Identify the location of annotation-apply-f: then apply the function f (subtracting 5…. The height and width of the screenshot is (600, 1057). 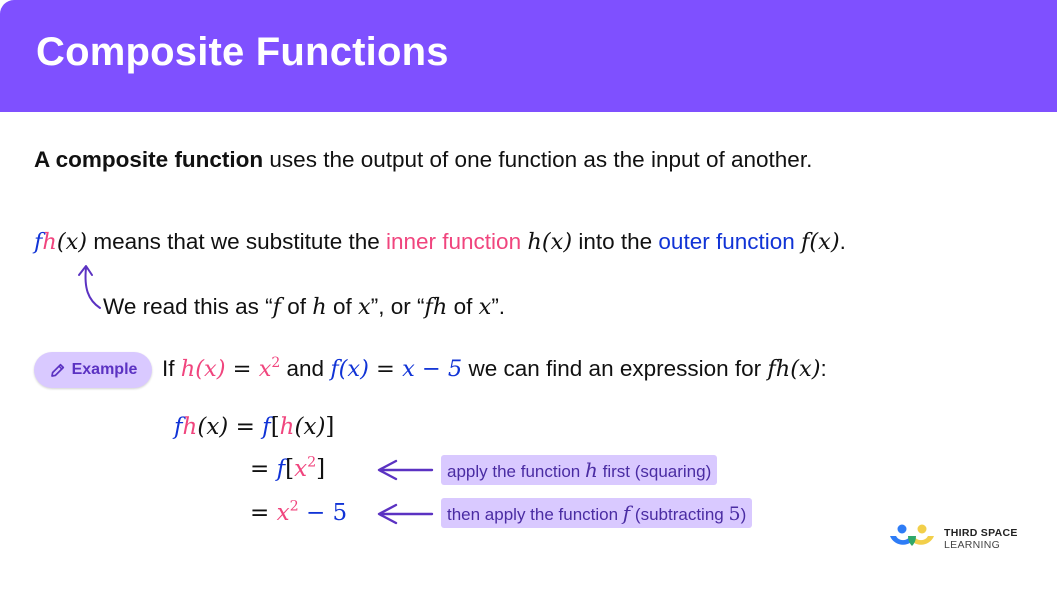
(597, 513).